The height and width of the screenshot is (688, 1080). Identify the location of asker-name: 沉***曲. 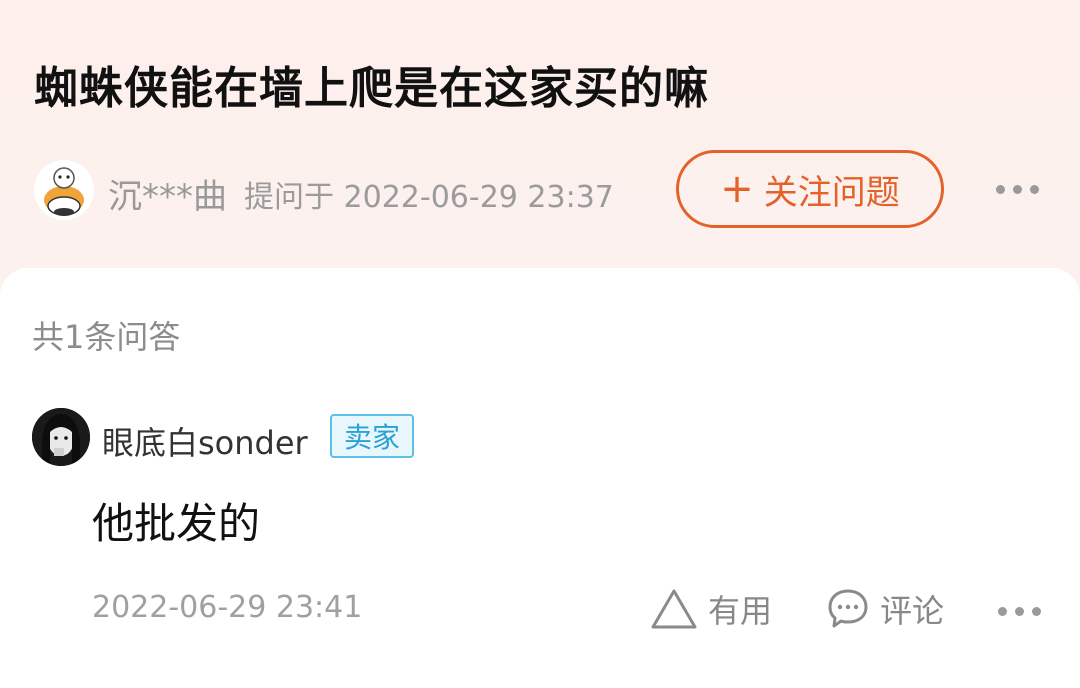
(167, 193).